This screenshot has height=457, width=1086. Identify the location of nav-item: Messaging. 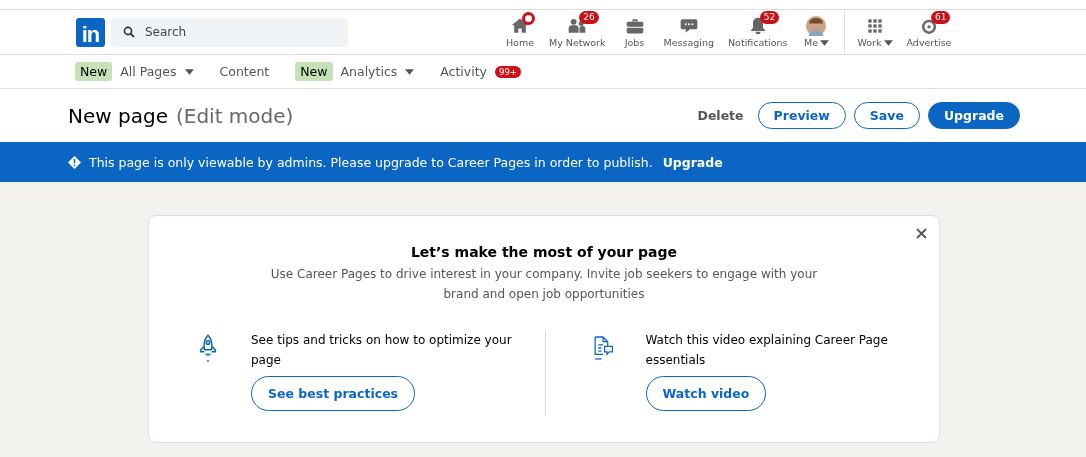
(688, 32).